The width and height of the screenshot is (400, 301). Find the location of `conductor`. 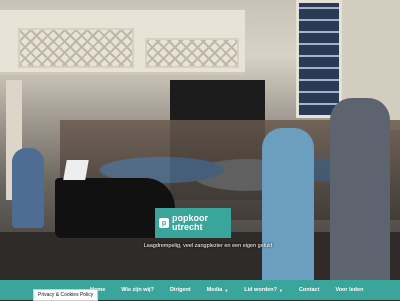

conductor is located at coordinates (28, 188).